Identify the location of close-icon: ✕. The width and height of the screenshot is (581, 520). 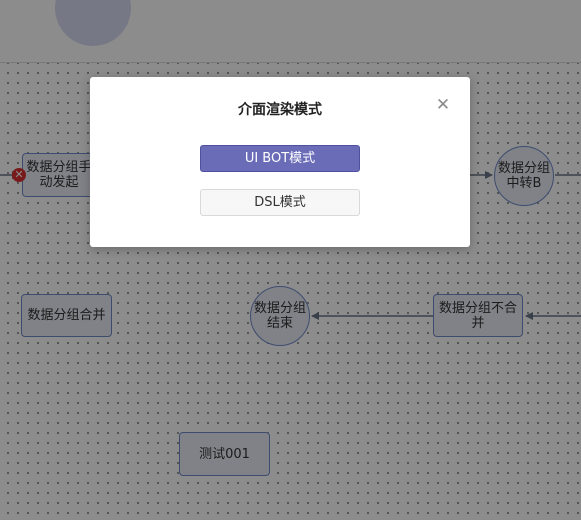
(443, 105).